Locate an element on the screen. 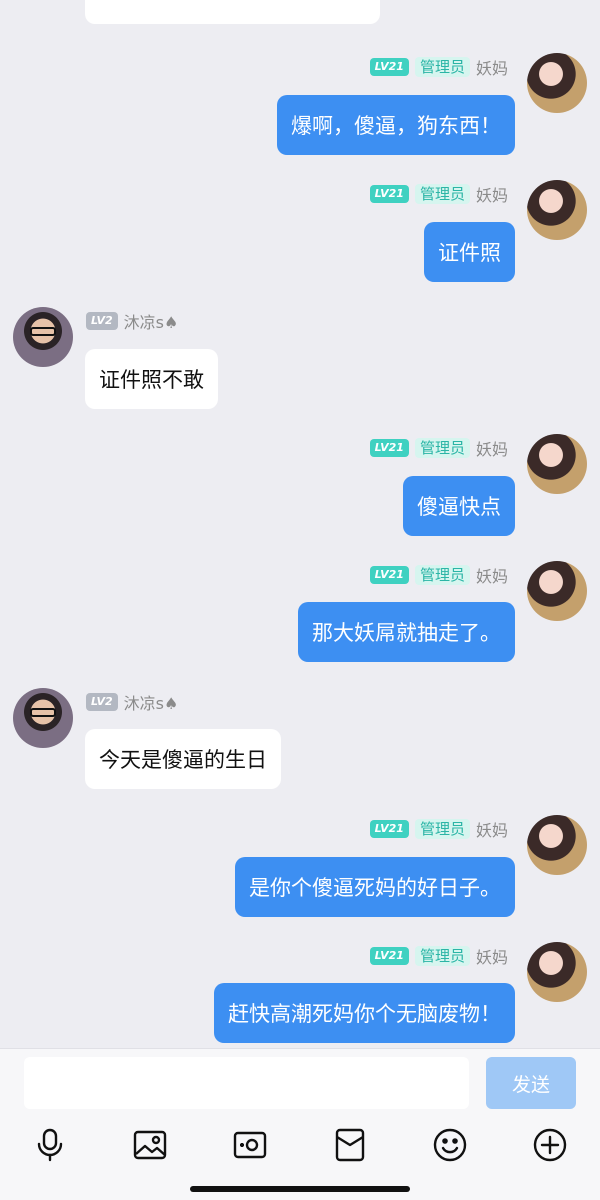  partial-message-bubble: 310102200003242840 is located at coordinates (232, 12).